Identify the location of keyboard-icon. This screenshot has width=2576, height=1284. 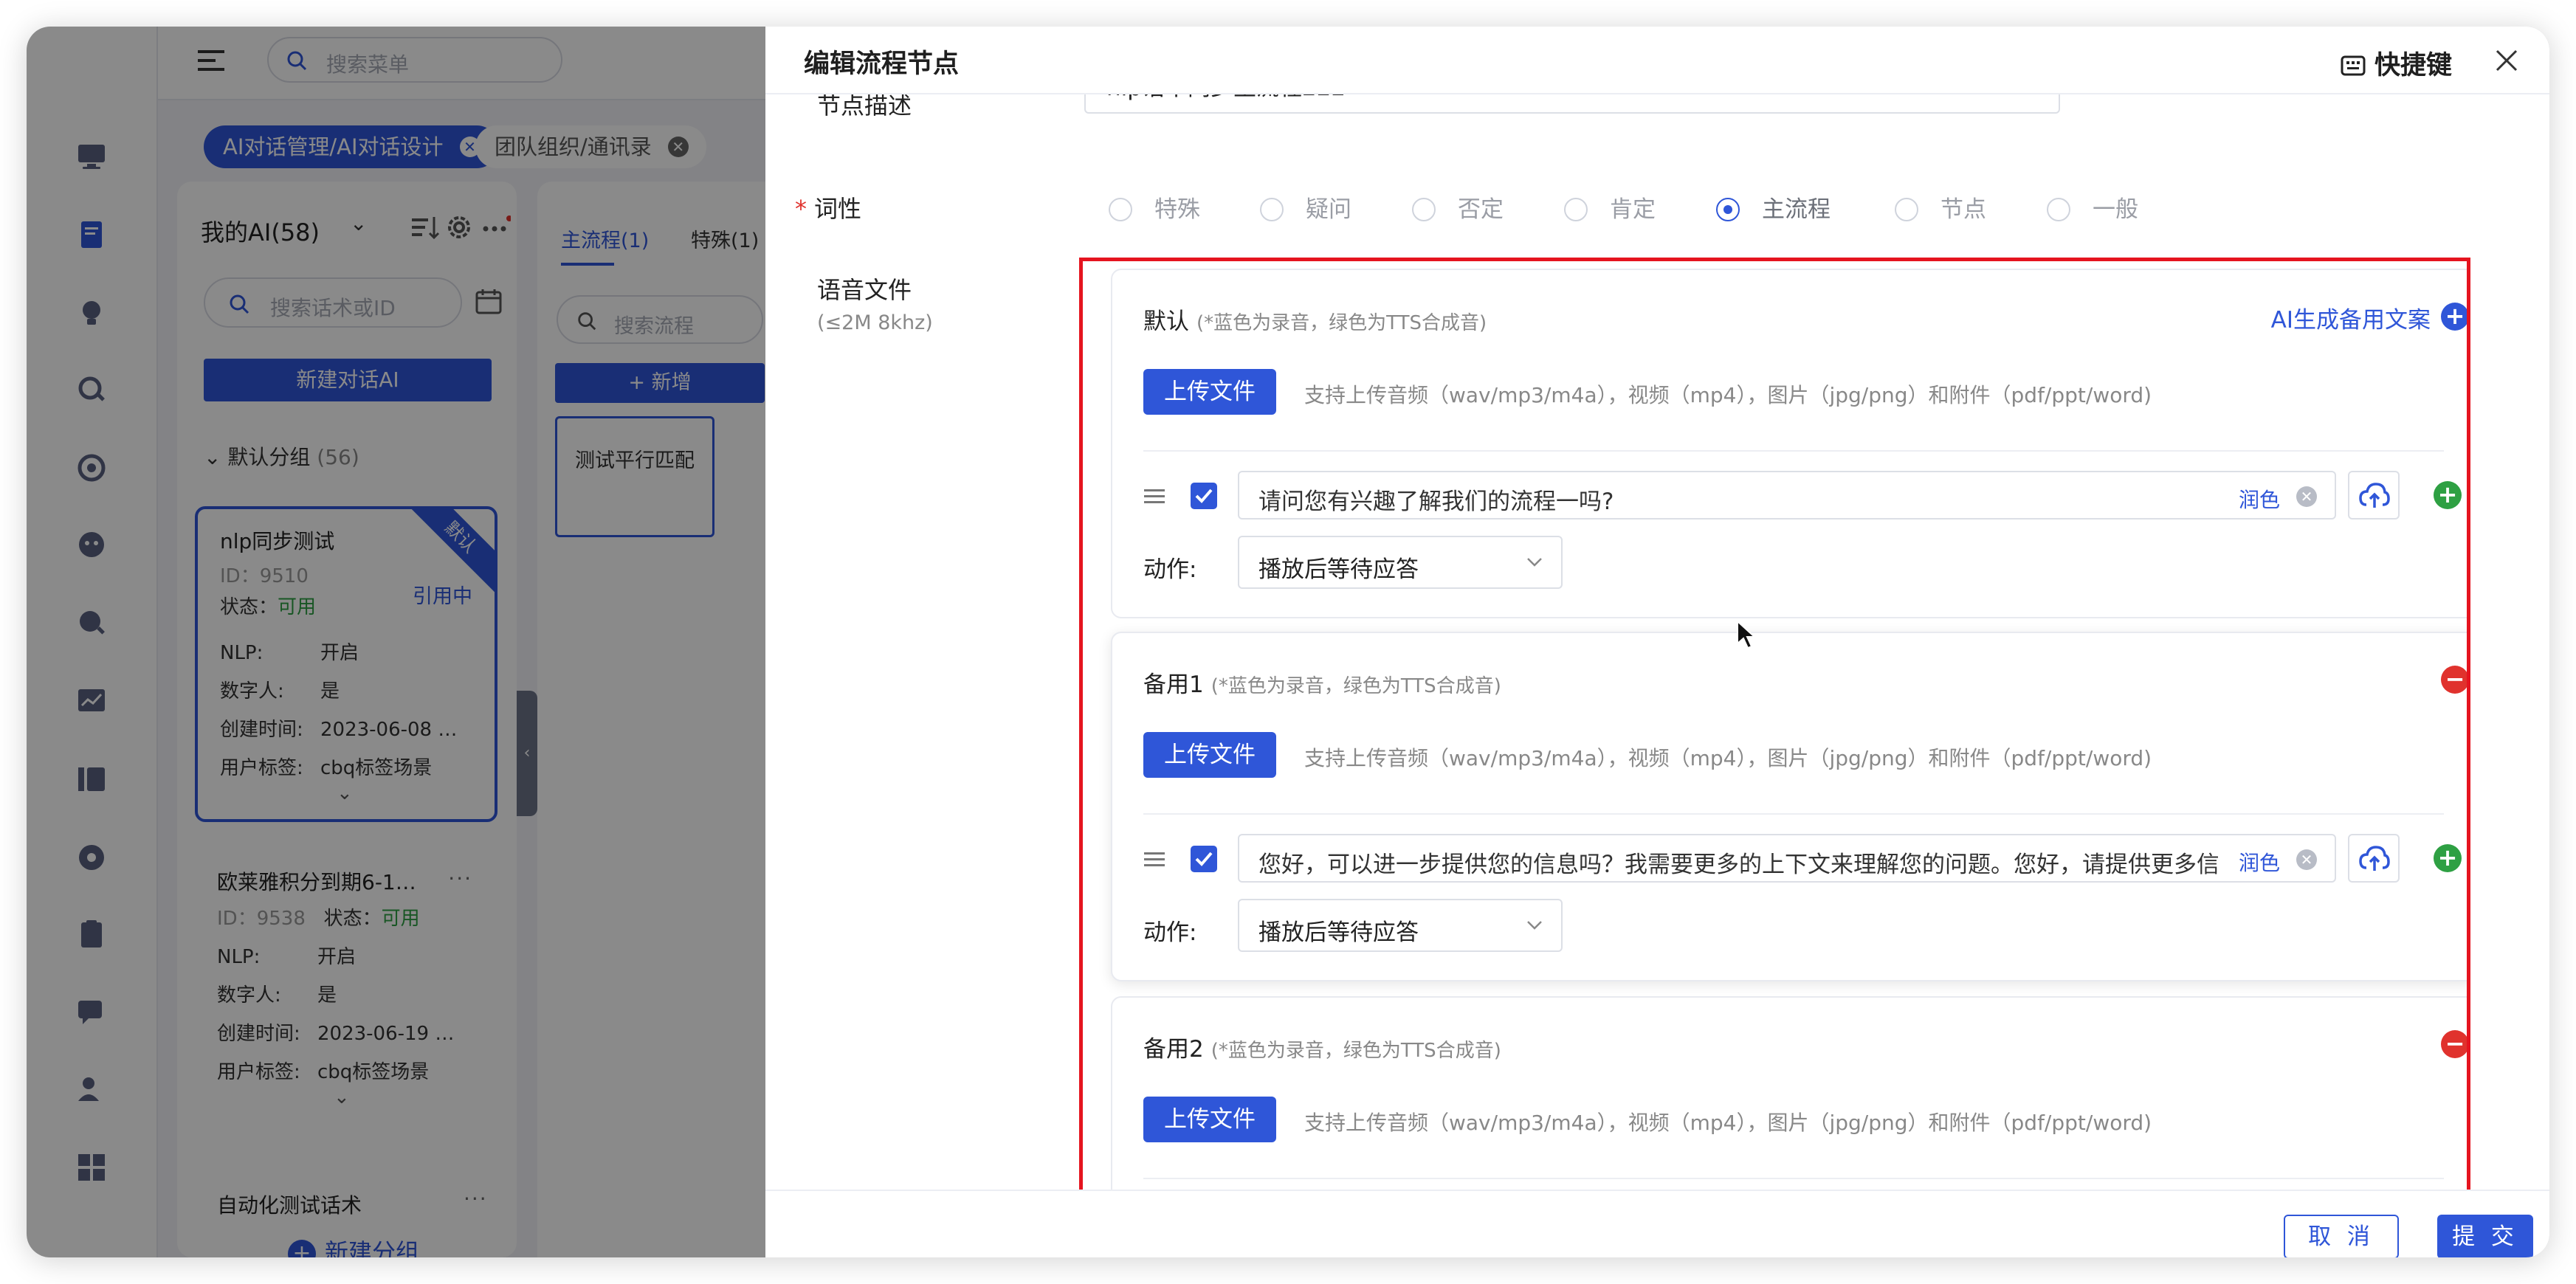
(2353, 65).